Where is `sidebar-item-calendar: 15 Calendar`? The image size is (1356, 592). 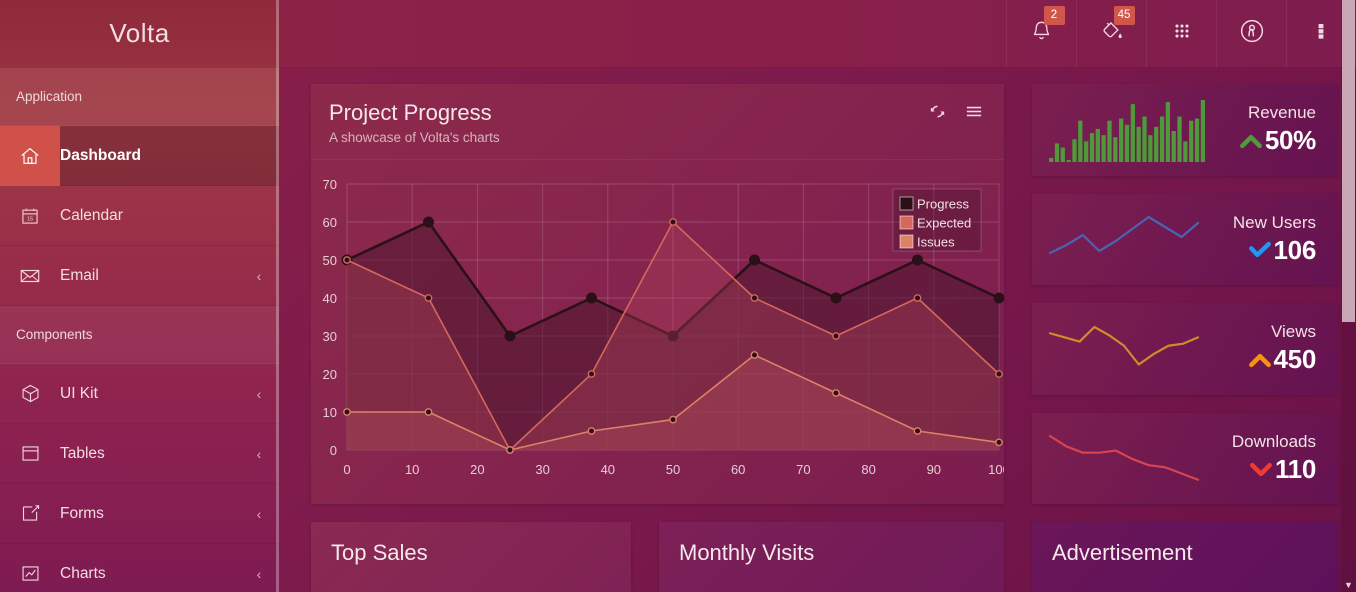 sidebar-item-calendar: 15 Calendar is located at coordinates (139, 216).